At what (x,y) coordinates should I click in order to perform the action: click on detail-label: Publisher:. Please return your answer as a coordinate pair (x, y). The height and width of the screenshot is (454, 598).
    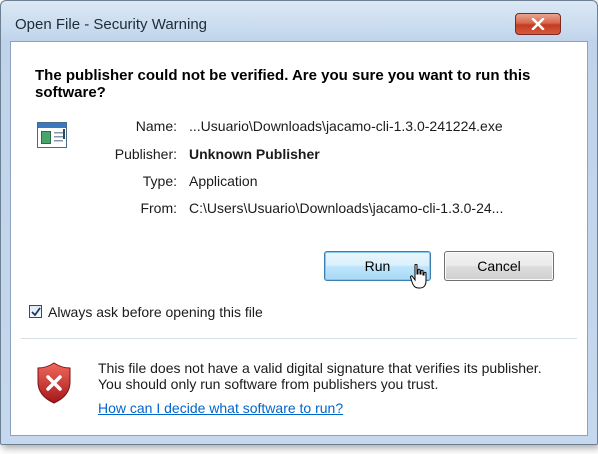
    Looking at the image, I should click on (145, 154).